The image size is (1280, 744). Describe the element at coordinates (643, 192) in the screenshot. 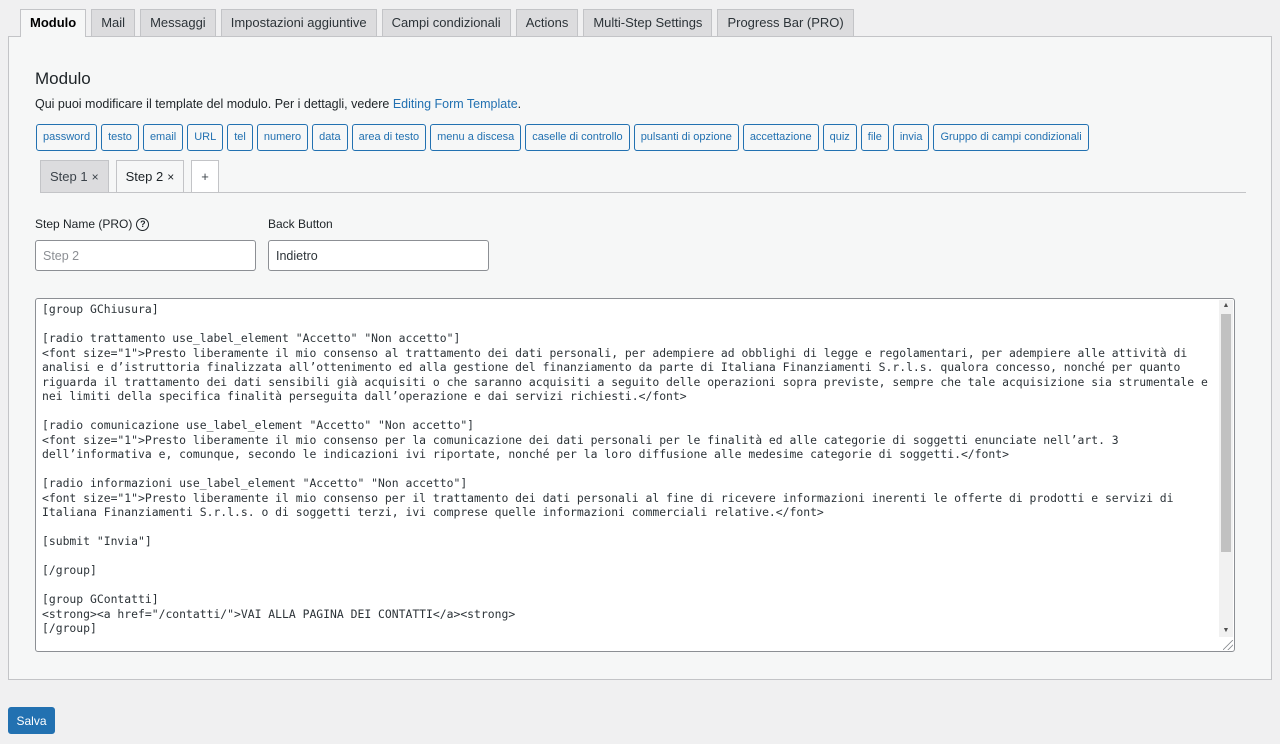

I see `divider` at that location.